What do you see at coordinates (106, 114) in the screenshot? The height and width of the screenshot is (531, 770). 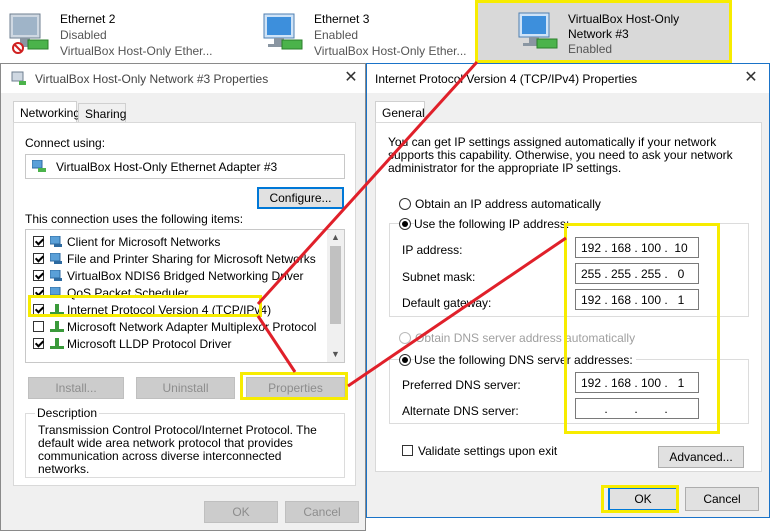 I see `tab-label: Sharing` at bounding box center [106, 114].